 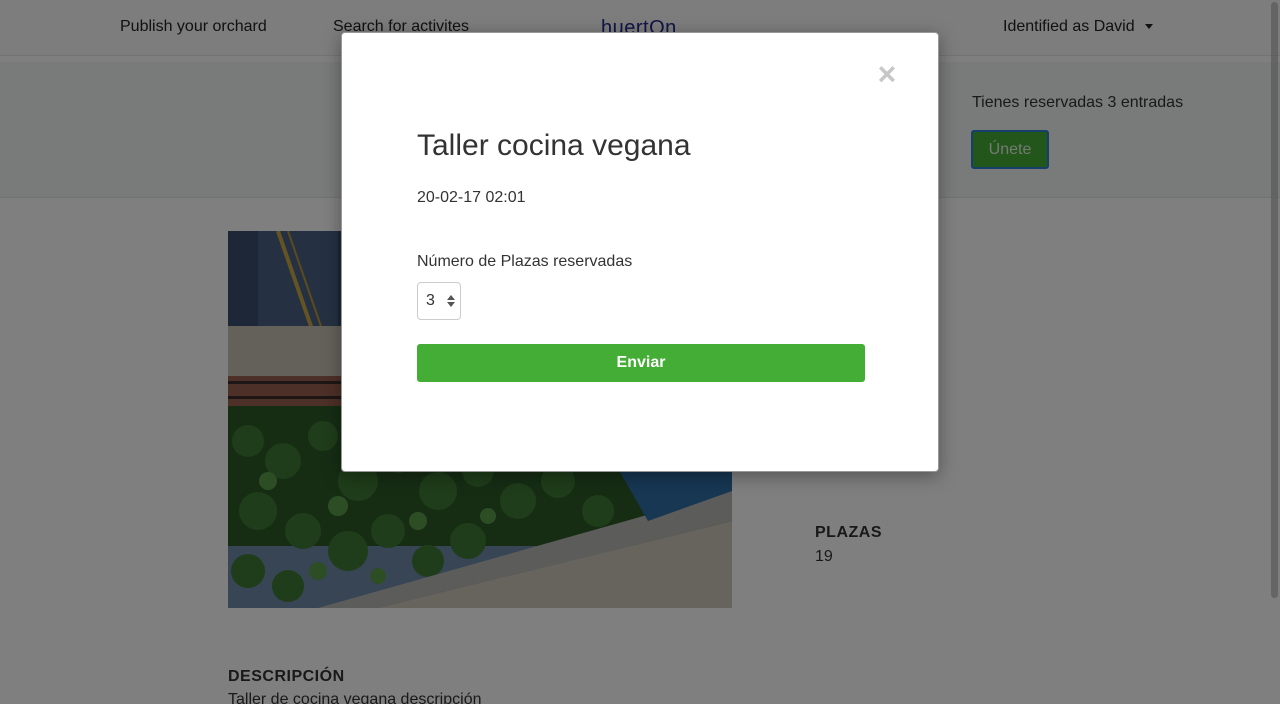 I want to click on seats-stepper: 3, so click(x=439, y=301).